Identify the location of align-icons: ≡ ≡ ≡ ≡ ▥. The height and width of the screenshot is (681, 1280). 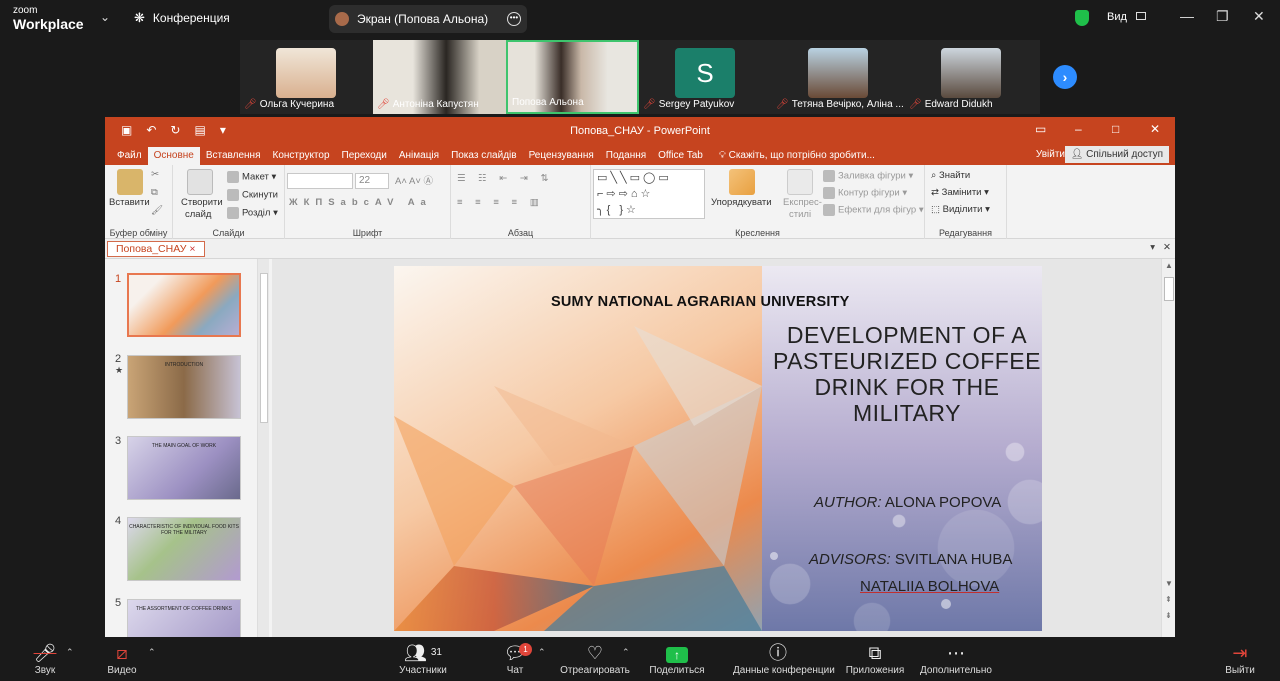
(500, 202).